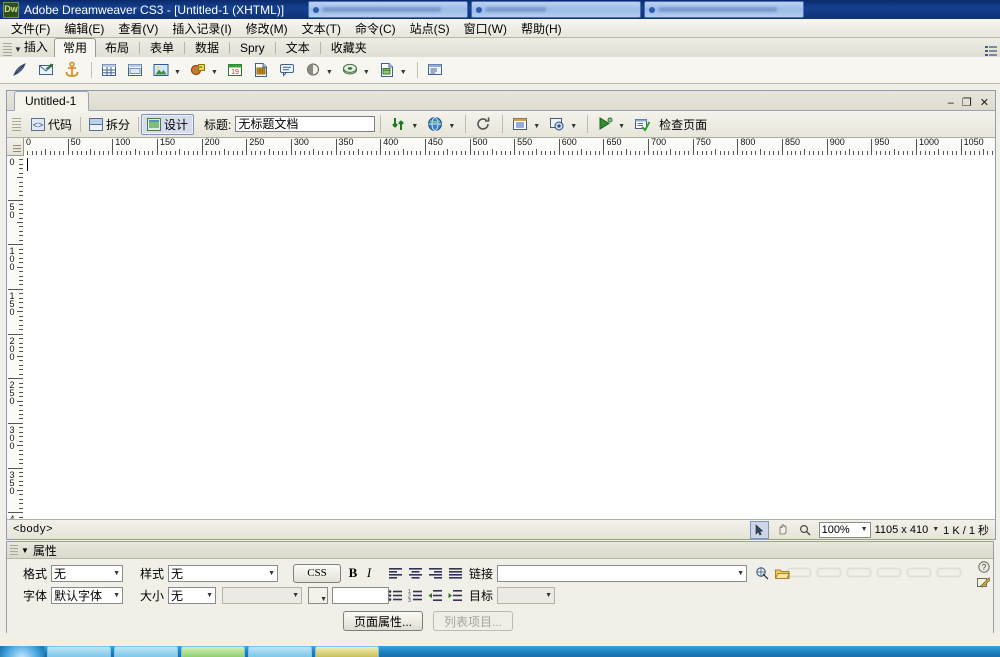  What do you see at coordinates (201, 28) in the screenshot?
I see `menu-insert: 插入记录(I)` at bounding box center [201, 28].